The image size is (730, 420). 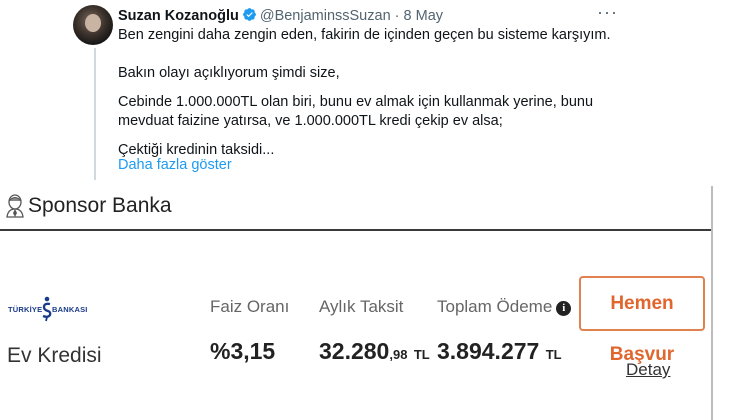 What do you see at coordinates (70, 309) in the screenshot?
I see `bank-logo-right-text: BANKASI` at bounding box center [70, 309].